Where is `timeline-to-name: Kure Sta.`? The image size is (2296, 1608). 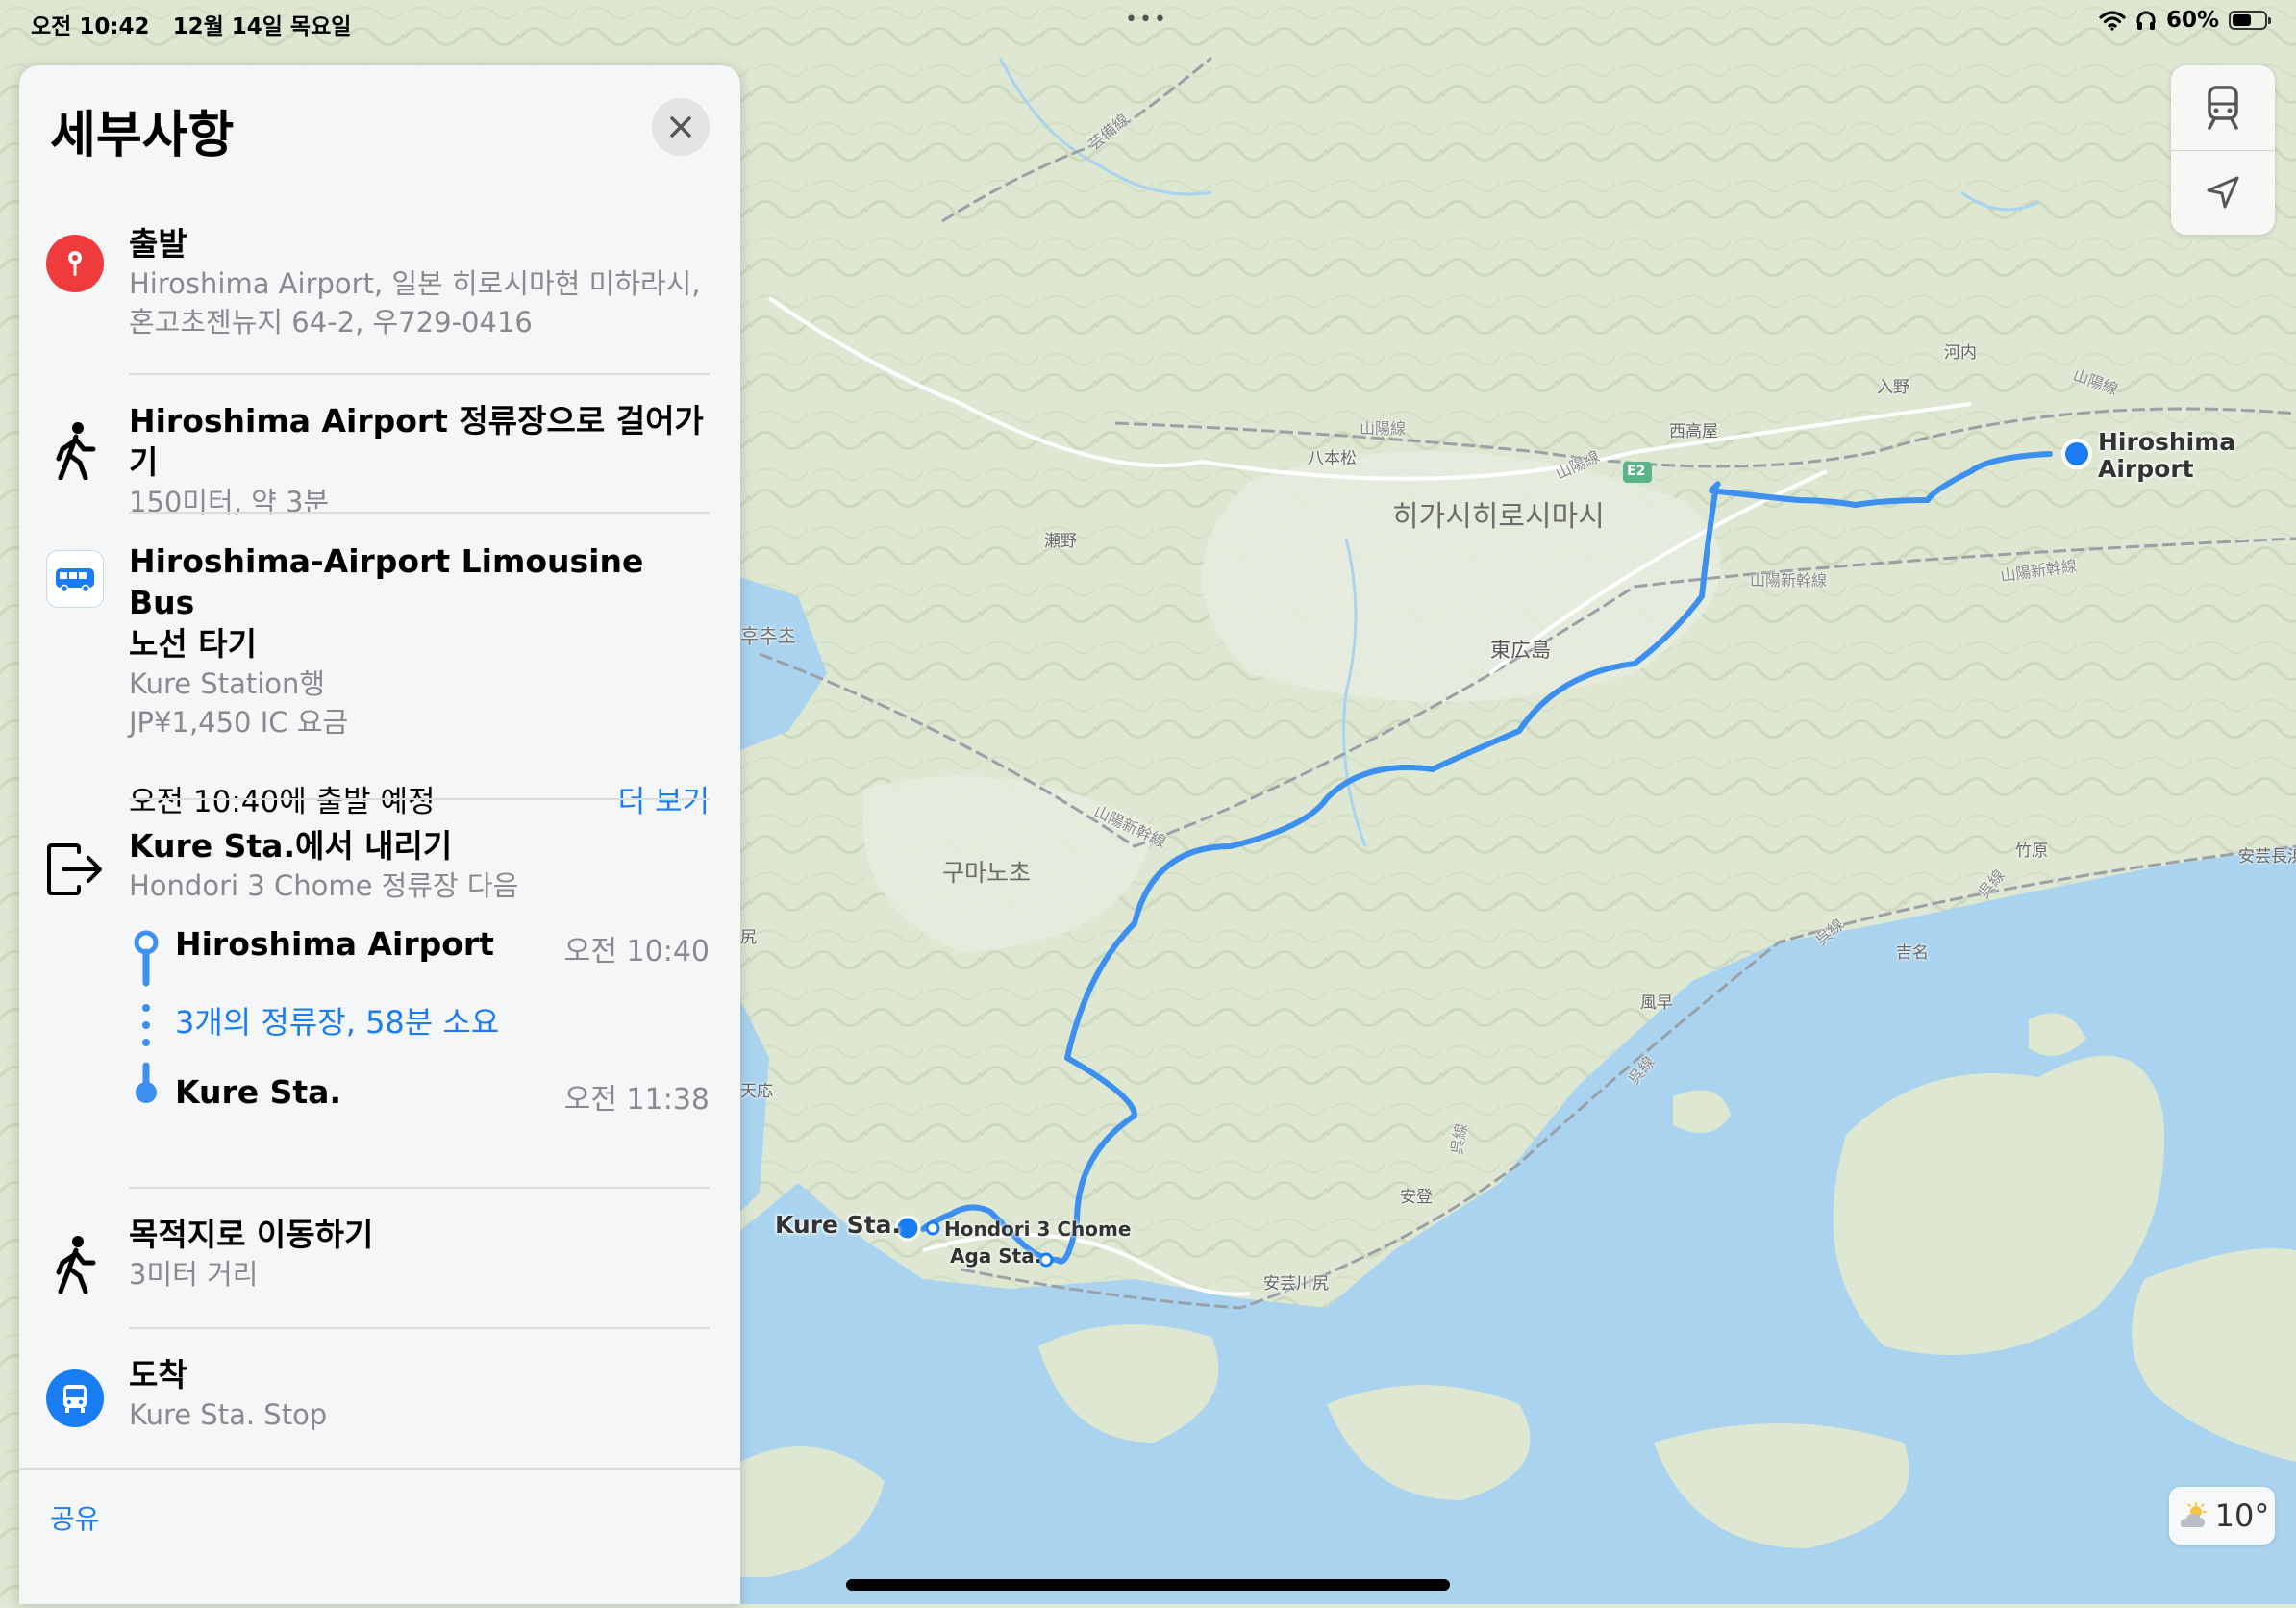 timeline-to-name: Kure Sta. is located at coordinates (258, 1092).